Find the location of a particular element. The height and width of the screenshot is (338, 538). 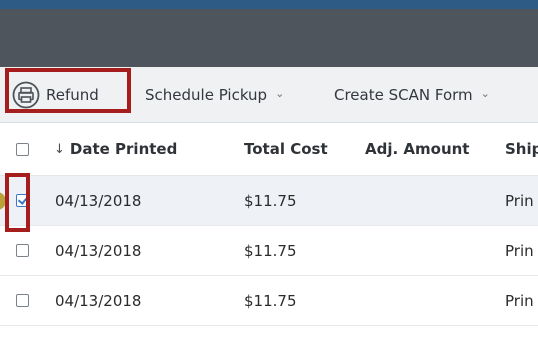

column-header-date-printed: ↓ Date Printed is located at coordinates (115, 149).